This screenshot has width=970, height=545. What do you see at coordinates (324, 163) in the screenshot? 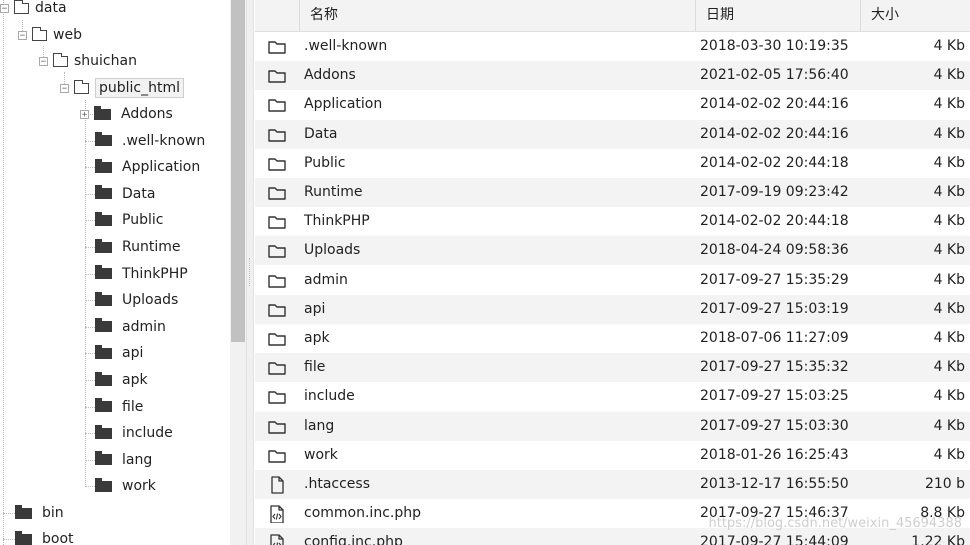
I see `file-name-cell: Public` at bounding box center [324, 163].